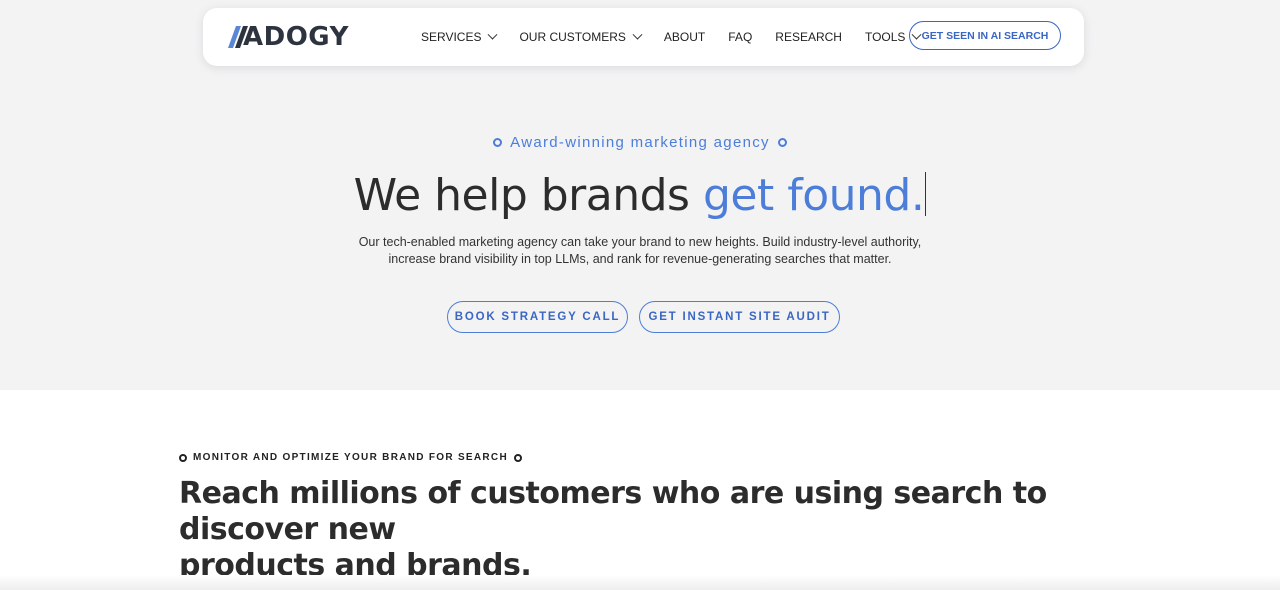 The height and width of the screenshot is (590, 1280). I want to click on book-strategy-call-button: BOOK STRATEGY CALL, so click(537, 317).